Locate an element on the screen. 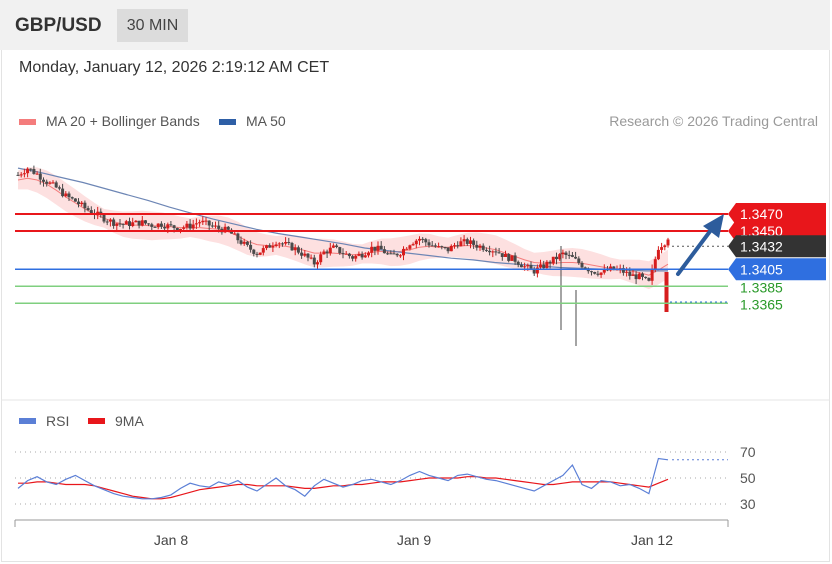 This screenshot has width=832, height=564. rsi-panel: 70 50 30 is located at coordinates (385, 478).